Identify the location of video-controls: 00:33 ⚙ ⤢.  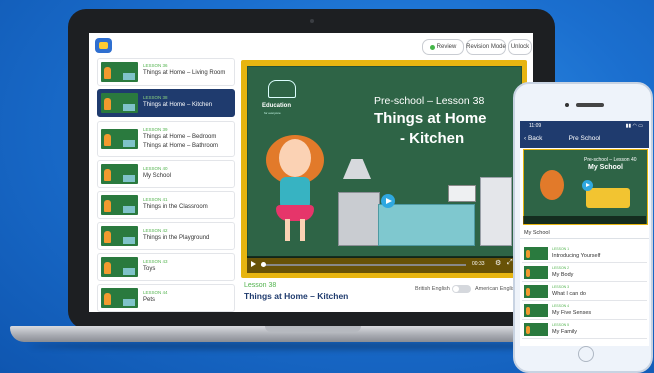
(383, 264).